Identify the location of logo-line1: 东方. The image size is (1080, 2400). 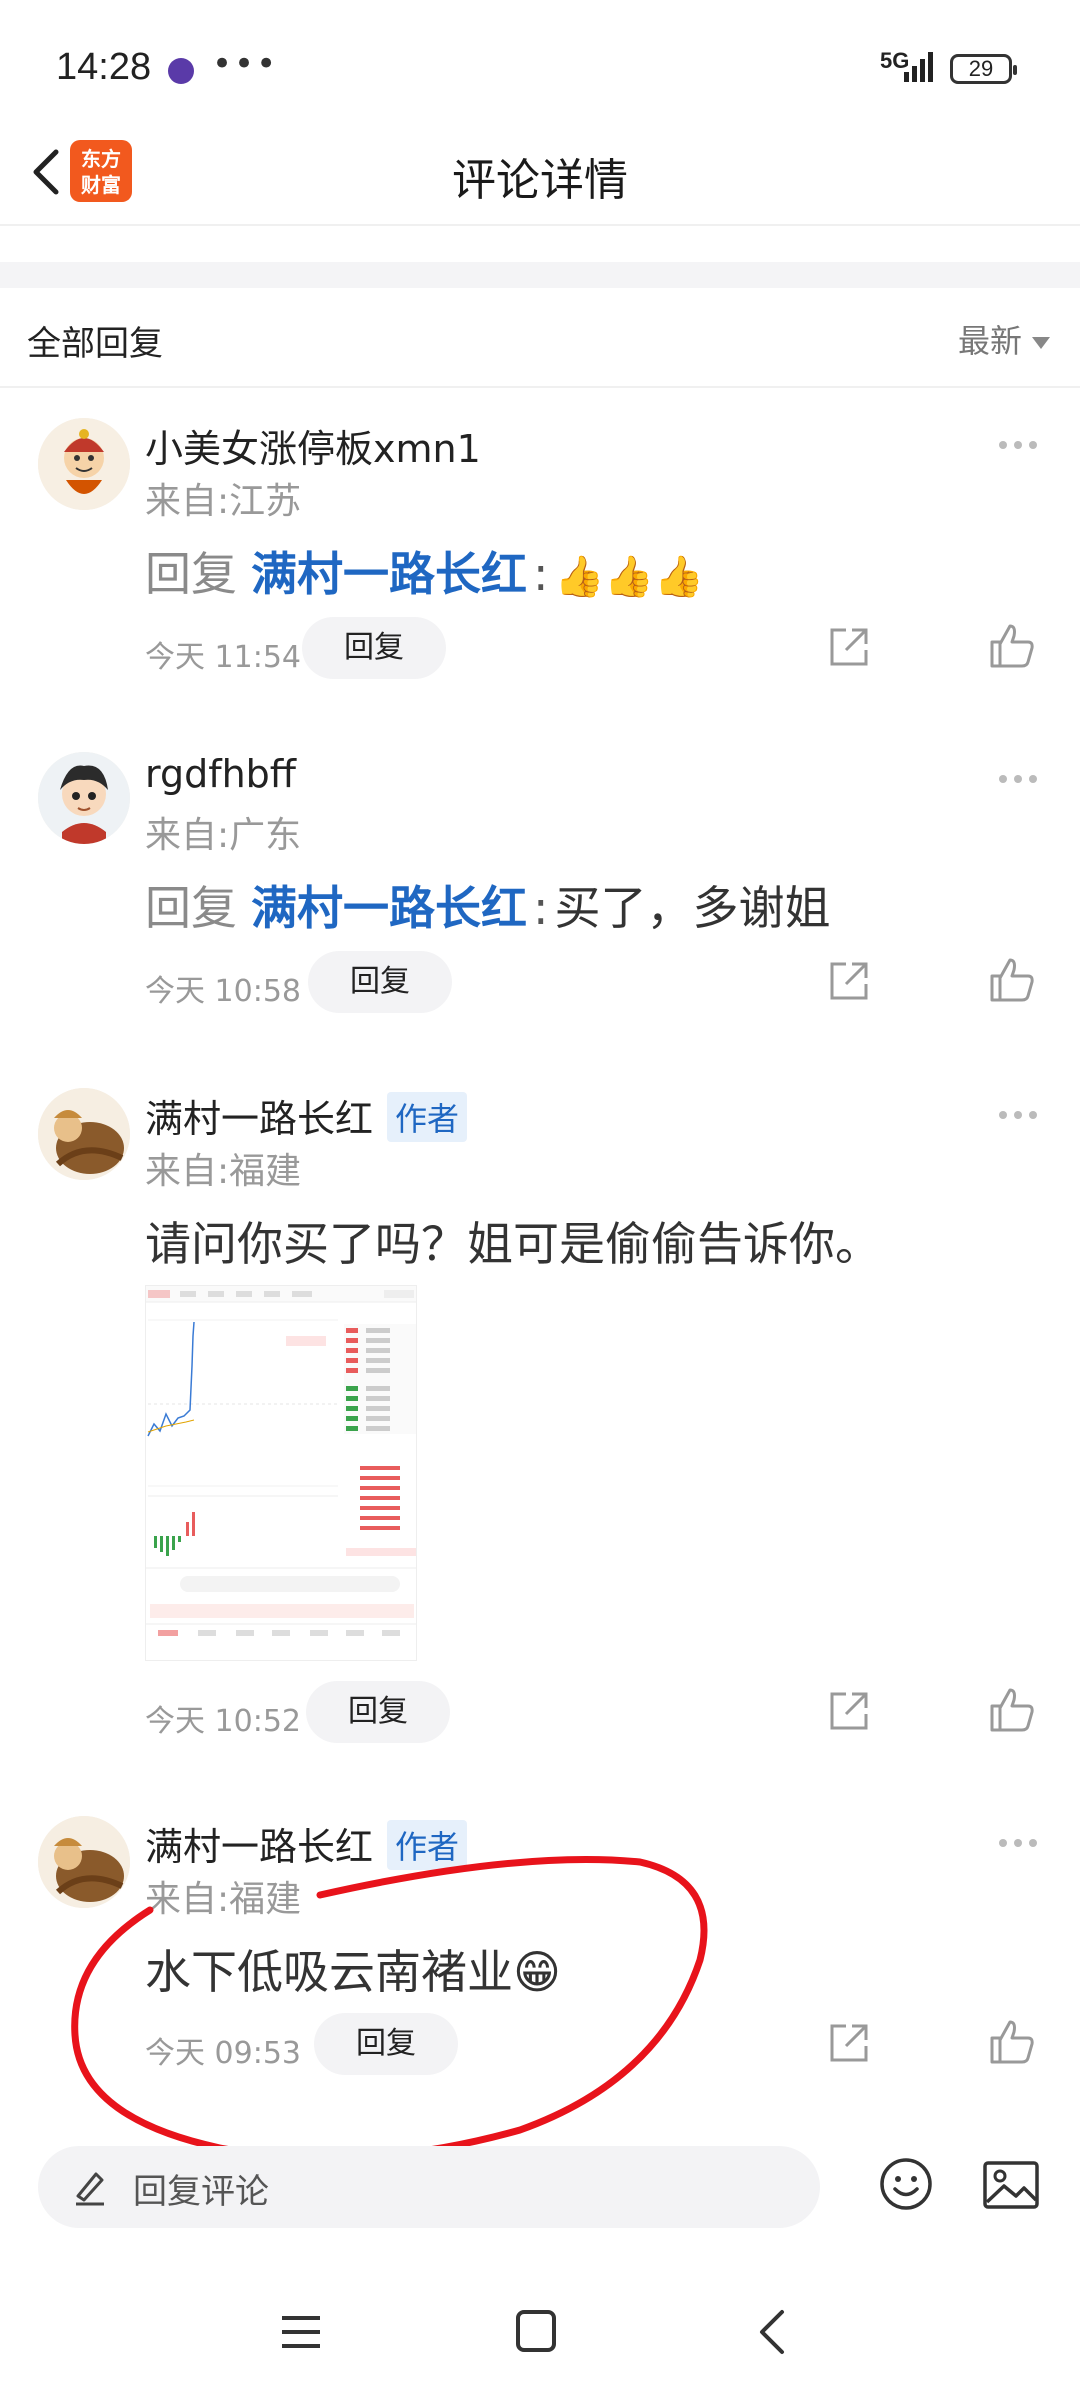
(101, 159).